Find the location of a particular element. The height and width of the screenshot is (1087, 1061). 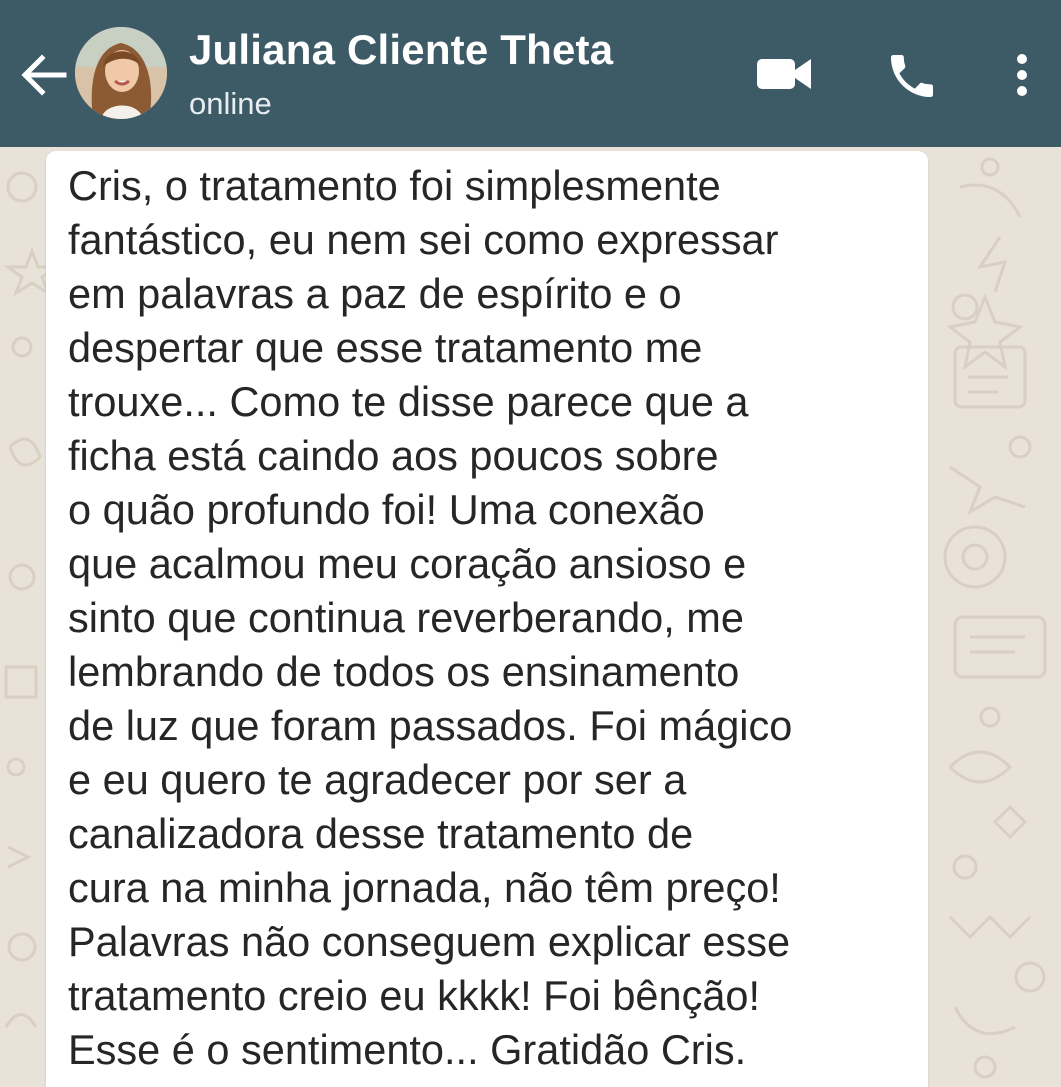

video-call-button is located at coordinates (784, 74).